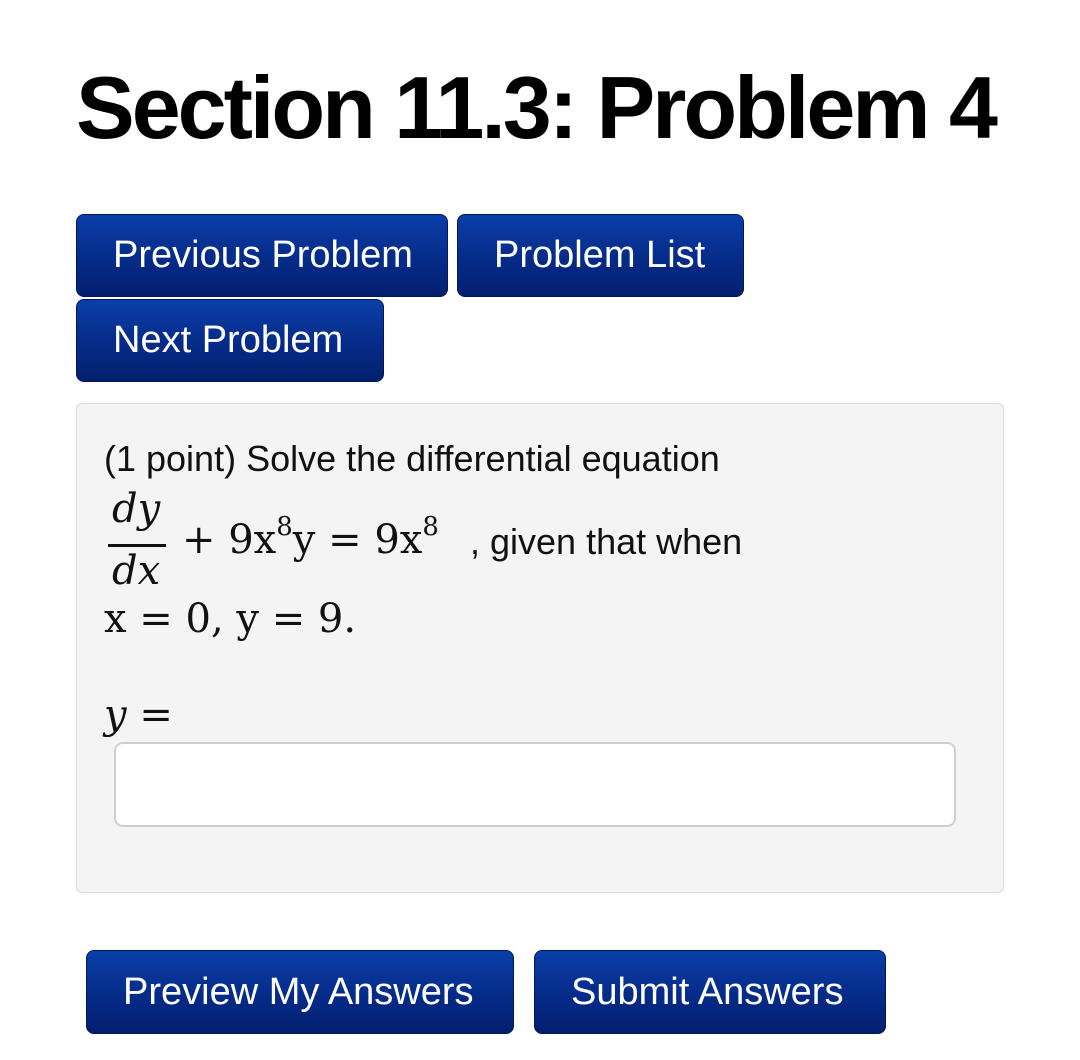 The image size is (1080, 1060). I want to click on previous-problem-button: Previous Problem, so click(262, 255).